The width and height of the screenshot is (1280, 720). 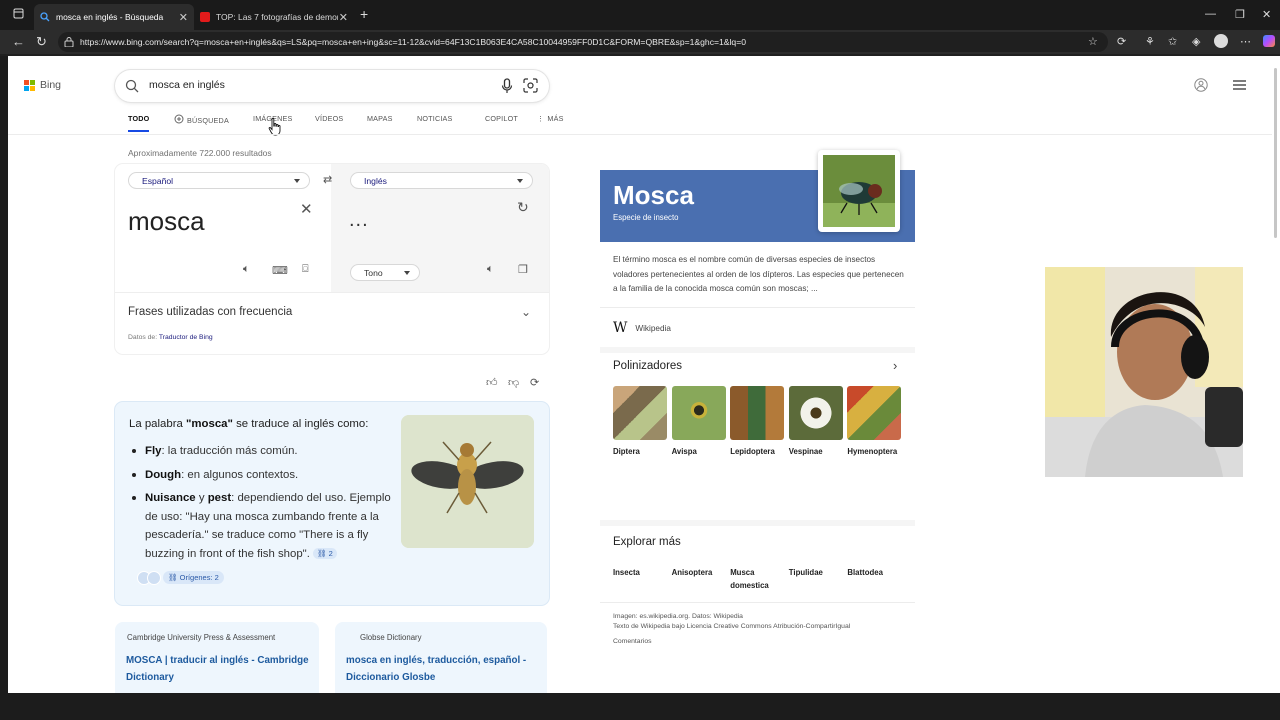 I want to click on restore-icon: ❐, so click(x=1240, y=14).